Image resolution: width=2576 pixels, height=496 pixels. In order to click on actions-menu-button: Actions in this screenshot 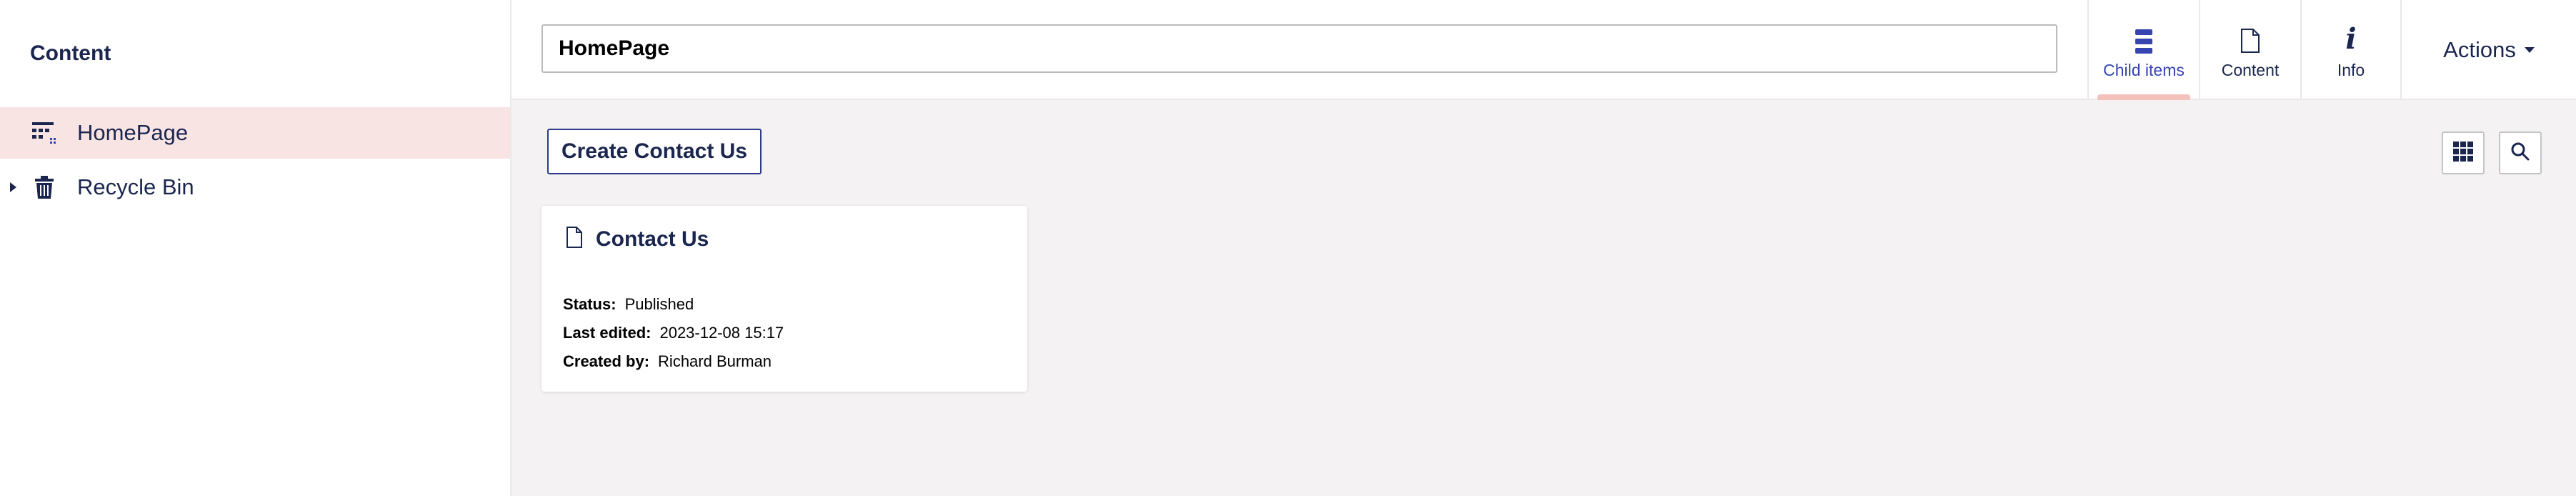, I will do `click(2488, 50)`.